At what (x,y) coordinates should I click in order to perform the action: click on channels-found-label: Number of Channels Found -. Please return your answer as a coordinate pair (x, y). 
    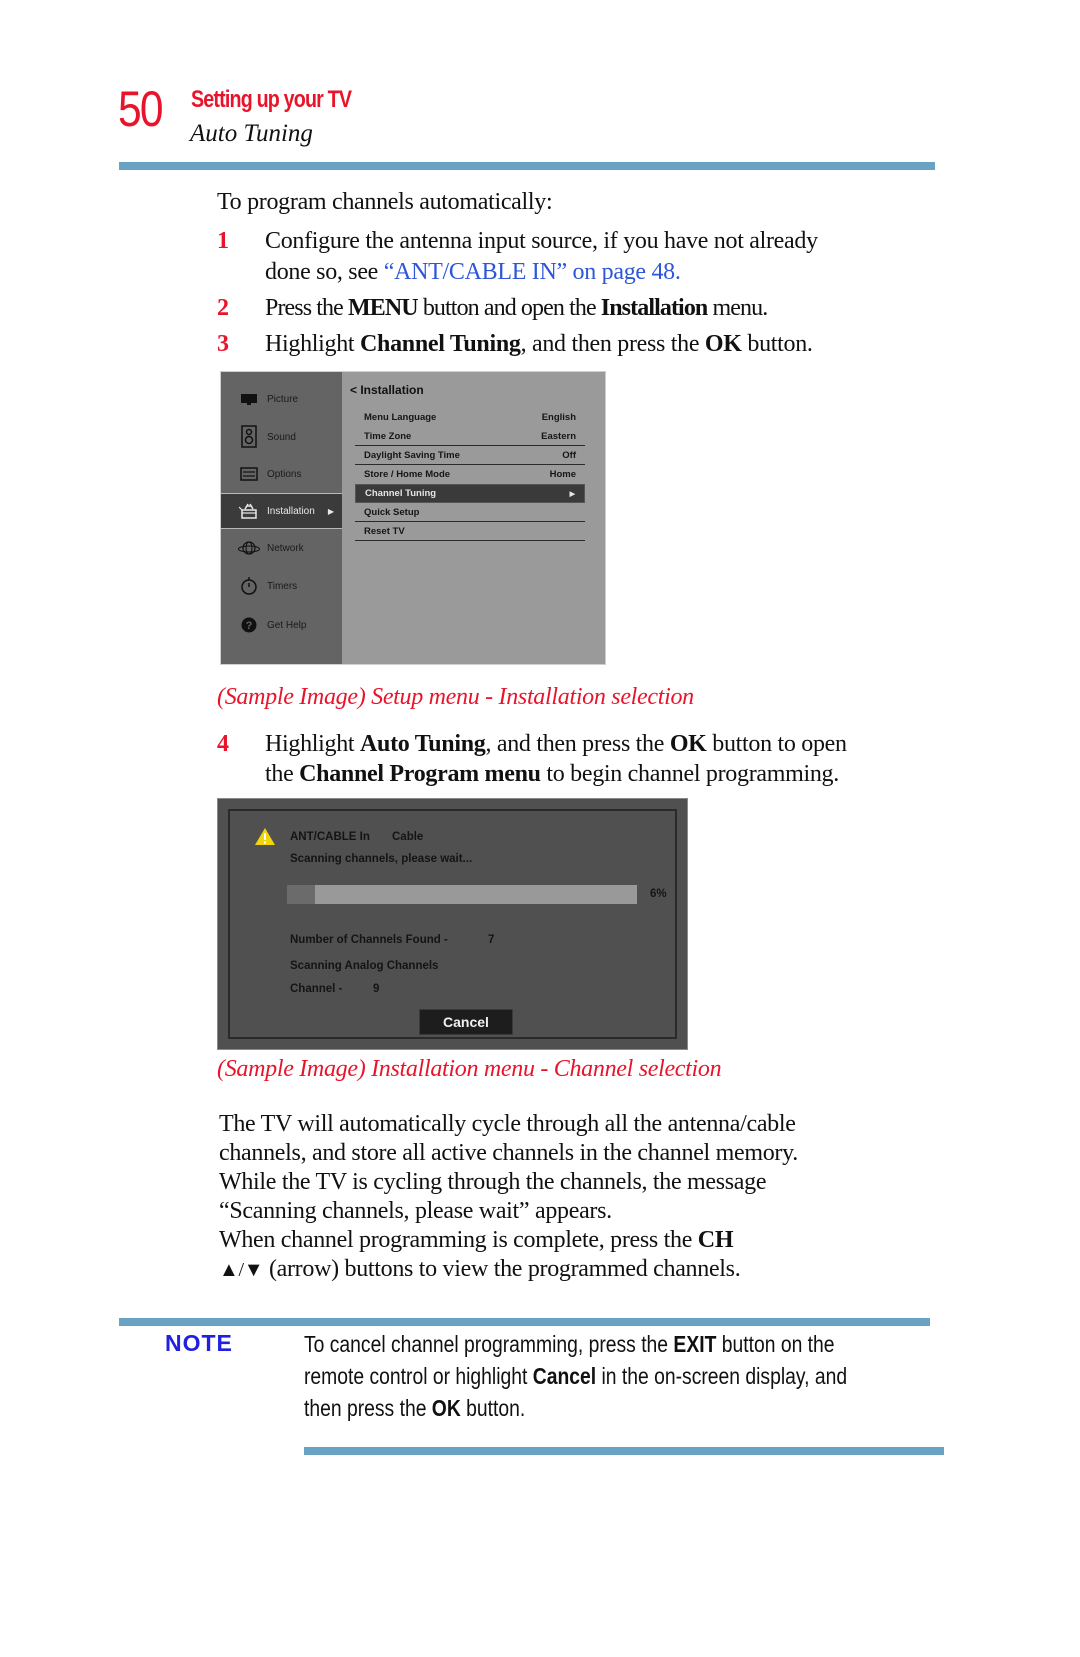
    Looking at the image, I should click on (369, 940).